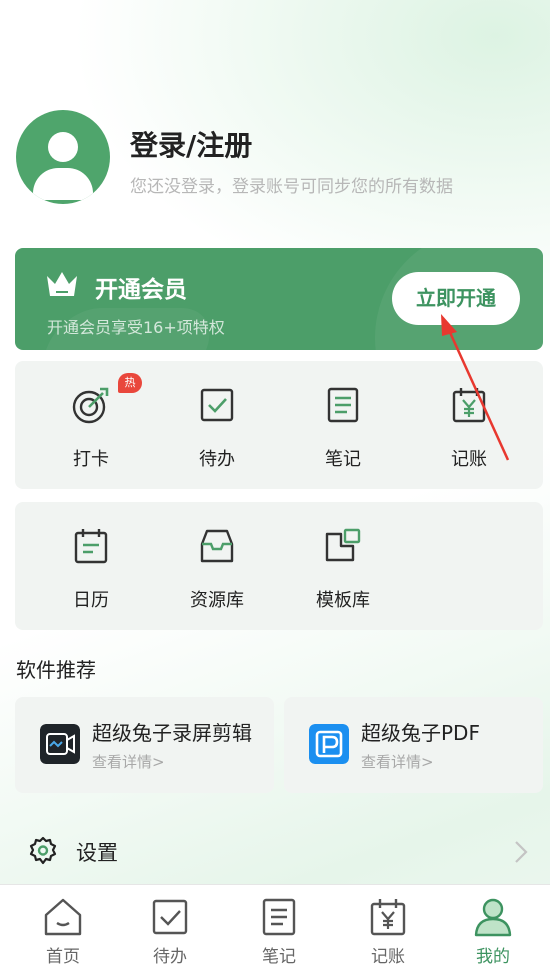  What do you see at coordinates (343, 566) in the screenshot?
I see `tool-templates: 模板库` at bounding box center [343, 566].